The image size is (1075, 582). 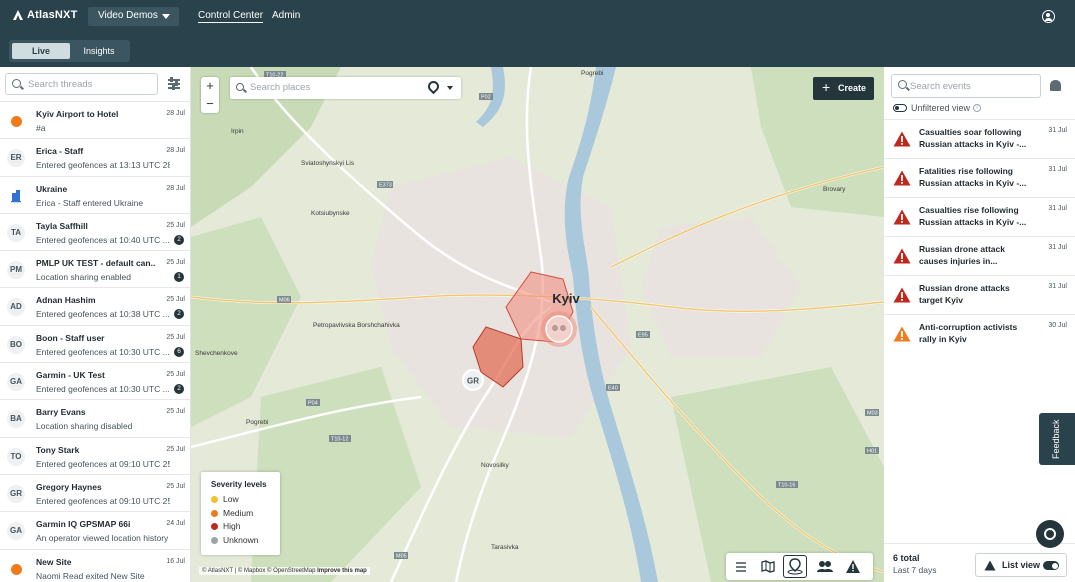 What do you see at coordinates (216, 353) in the screenshot?
I see `svg-text: Shevchenkove` at bounding box center [216, 353].